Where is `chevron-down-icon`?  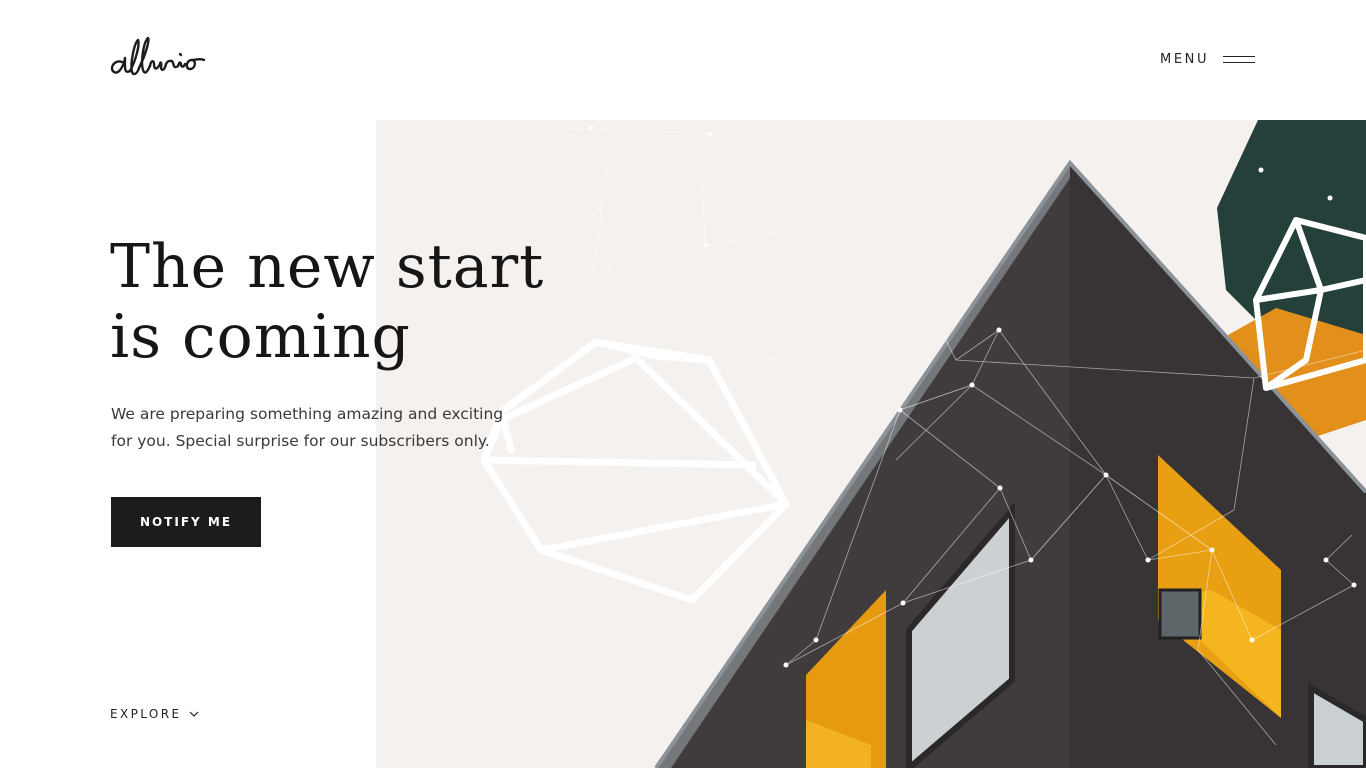
chevron-down-icon is located at coordinates (194, 714).